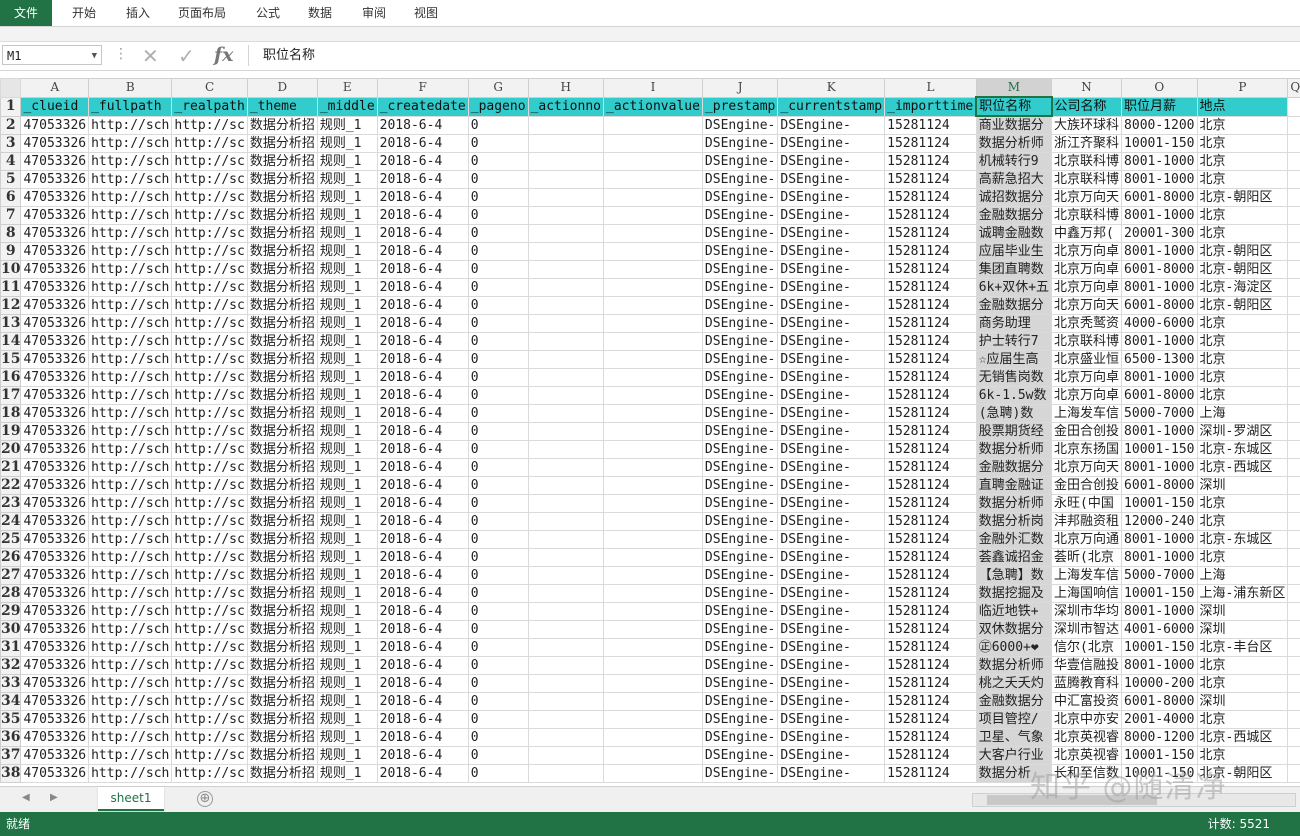  Describe the element at coordinates (1242, 287) in the screenshot. I see `cell: 北京-海淀区` at that location.